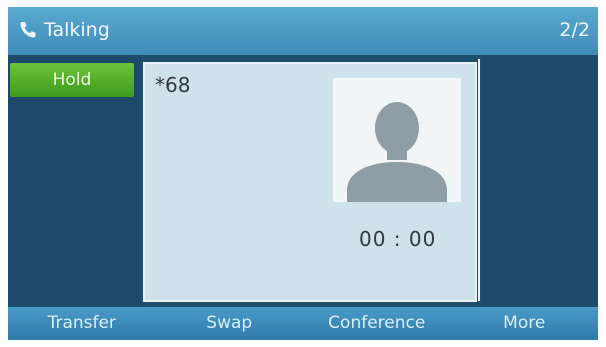 This screenshot has width=606, height=347. I want to click on call-timer: 00, so click(398, 239).